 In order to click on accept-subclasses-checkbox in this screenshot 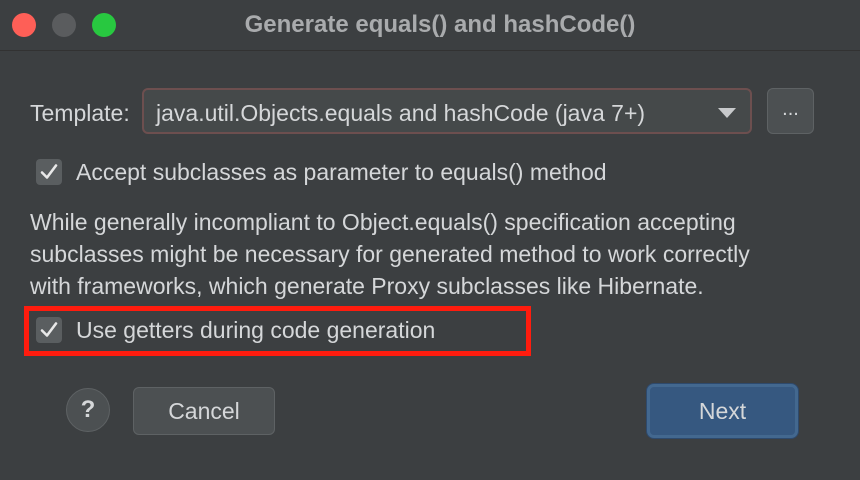, I will do `click(49, 172)`.